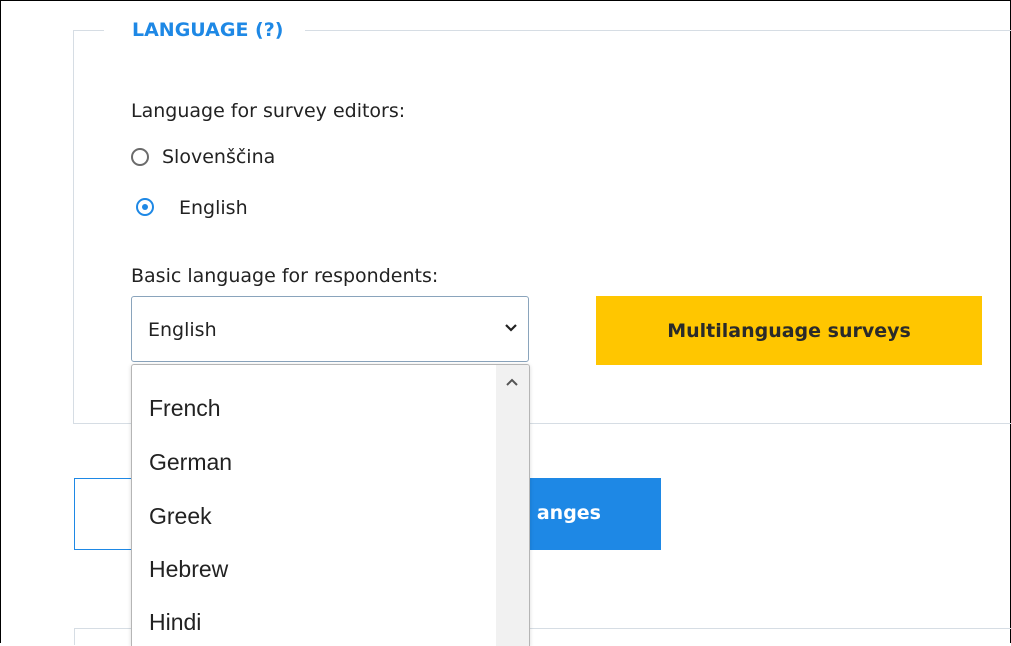 The height and width of the screenshot is (646, 1011). I want to click on dropdown-option-hebrew: Hebrew, so click(188, 569).